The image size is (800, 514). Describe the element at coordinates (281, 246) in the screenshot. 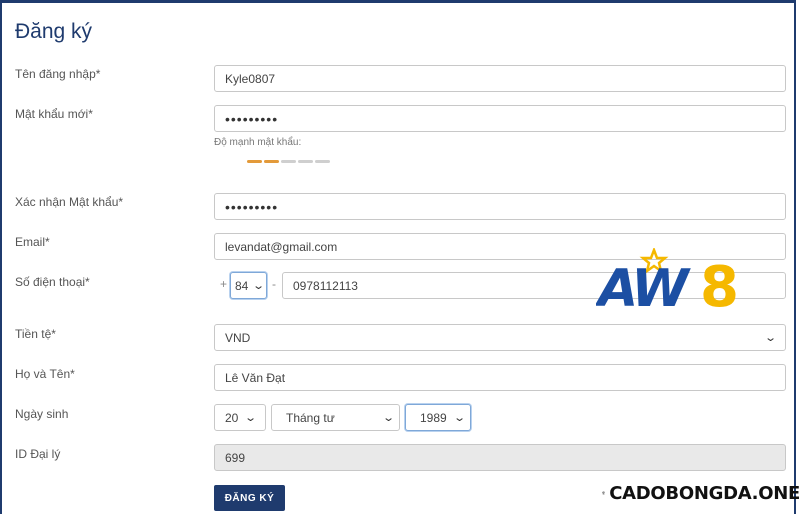

I see `email-value: levandat@gmail.com` at that location.